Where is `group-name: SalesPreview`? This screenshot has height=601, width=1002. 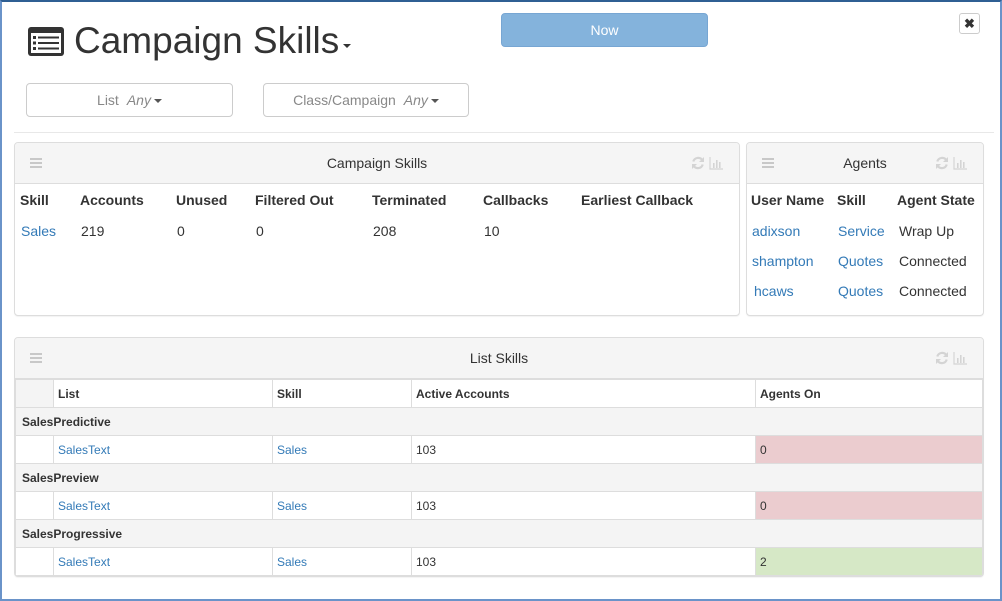 group-name: SalesPreview is located at coordinates (499, 477).